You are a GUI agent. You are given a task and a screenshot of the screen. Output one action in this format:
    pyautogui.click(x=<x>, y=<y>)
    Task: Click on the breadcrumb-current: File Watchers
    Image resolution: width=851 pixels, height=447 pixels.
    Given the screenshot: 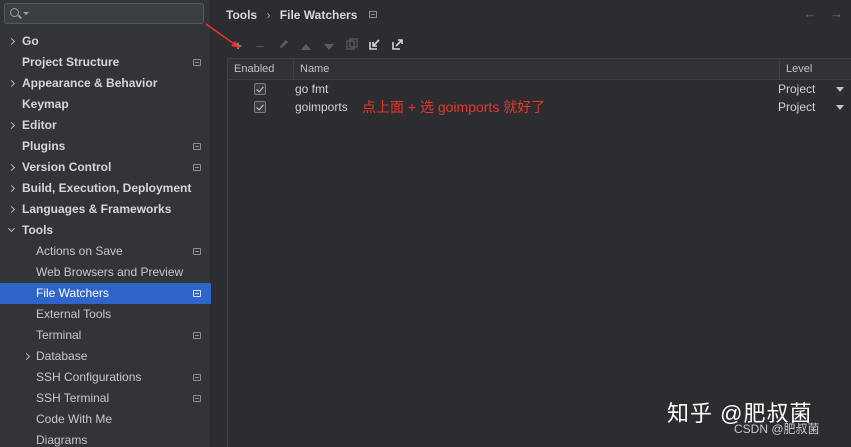 What is the action you would take?
    pyautogui.click(x=318, y=14)
    